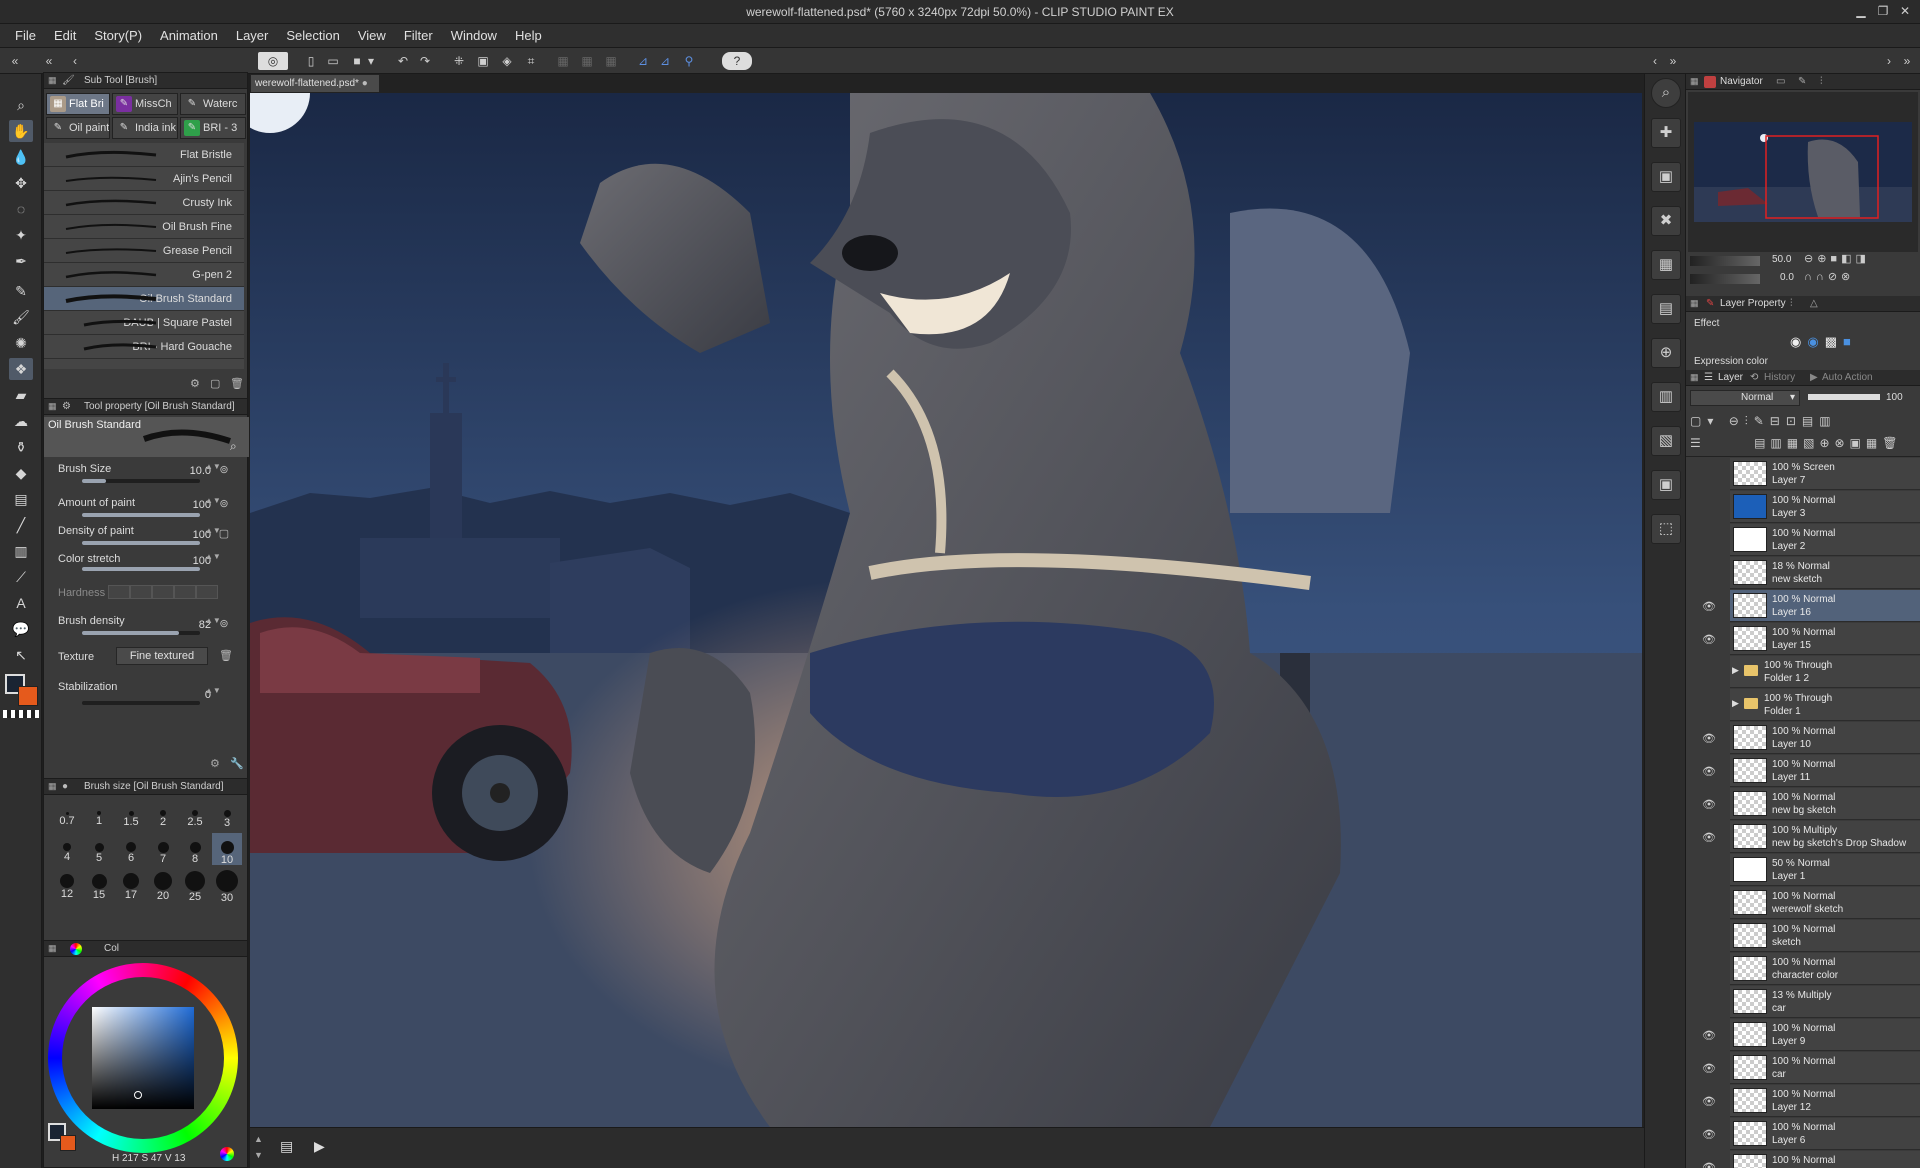 The width and height of the screenshot is (1920, 1168). Describe the element at coordinates (1825, 1134) in the screenshot. I see `layer-row: 100 % Normal Layer 6` at that location.